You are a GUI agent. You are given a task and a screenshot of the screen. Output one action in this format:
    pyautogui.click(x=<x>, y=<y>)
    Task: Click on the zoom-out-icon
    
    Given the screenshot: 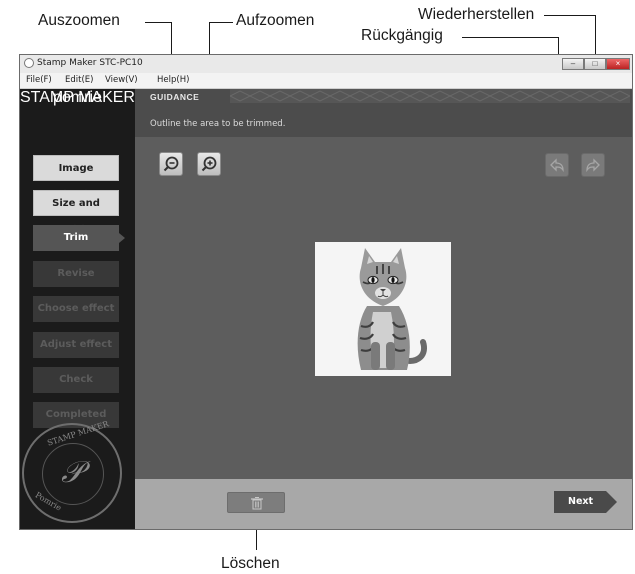 What is the action you would take?
    pyautogui.click(x=171, y=164)
    